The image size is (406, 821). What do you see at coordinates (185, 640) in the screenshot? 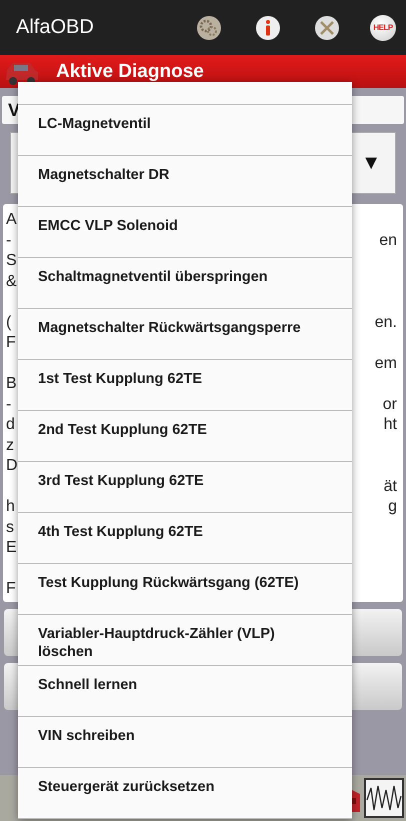
I see `menu-item: Variabler-Hauptdruck-Zähler (VLP) löschen` at bounding box center [185, 640].